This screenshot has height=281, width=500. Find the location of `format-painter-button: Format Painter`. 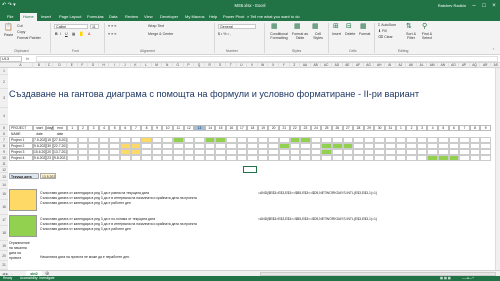

format-painter-button: Format Painter is located at coordinates (29, 38).